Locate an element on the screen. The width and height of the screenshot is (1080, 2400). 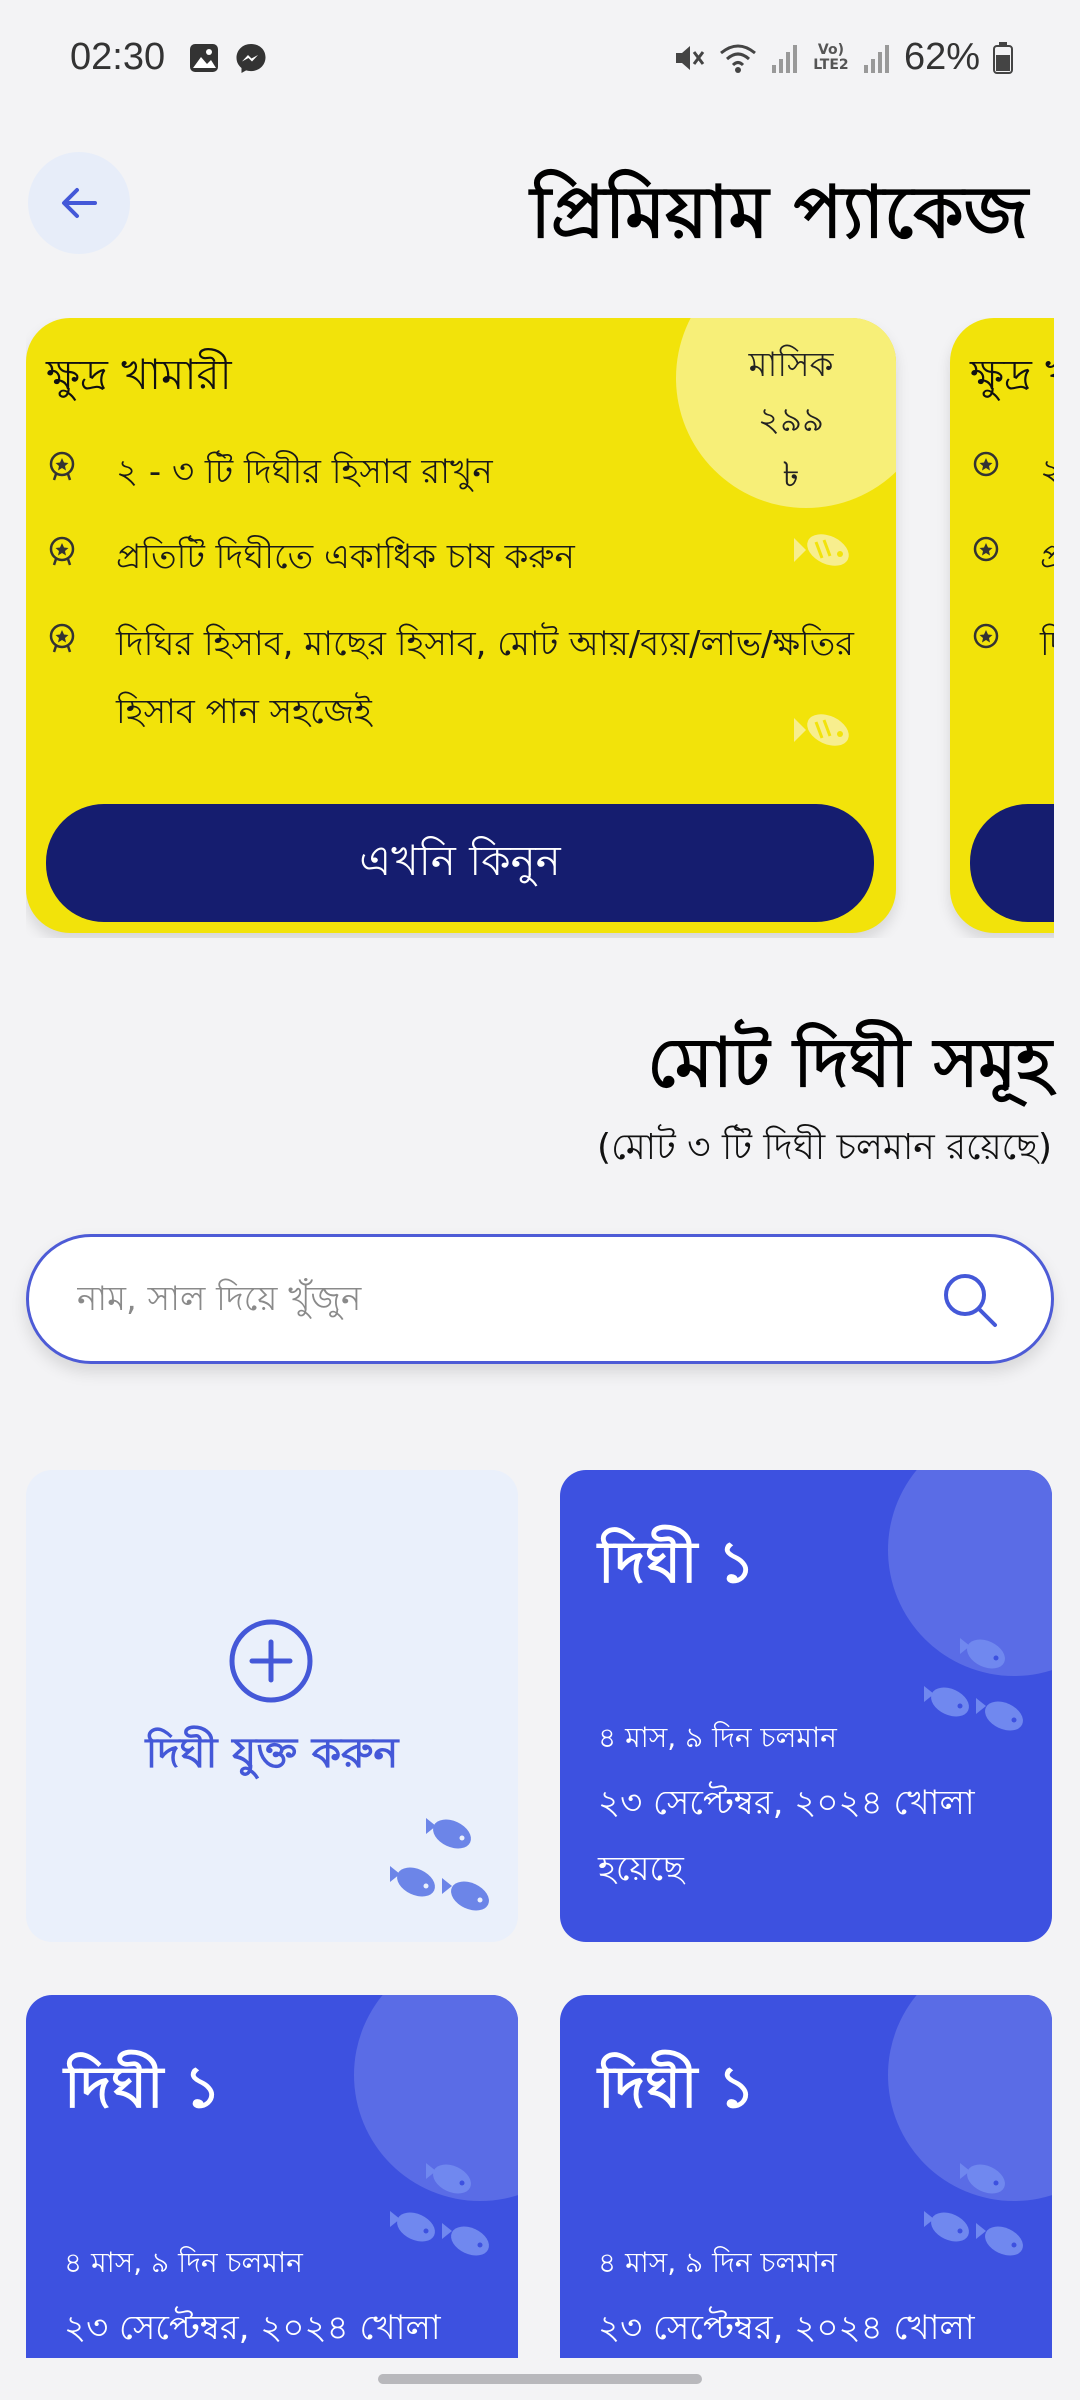
search-bar is located at coordinates (540, 1299).